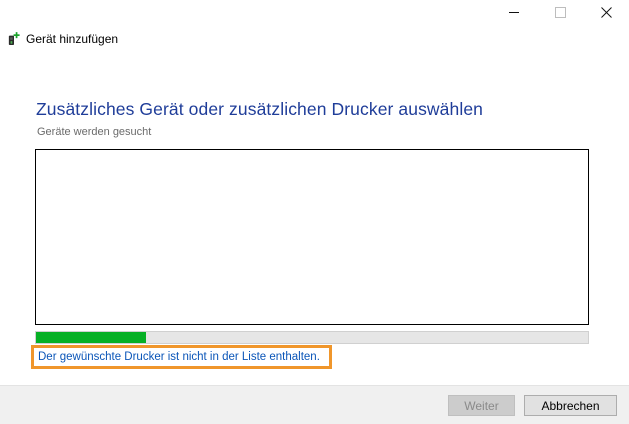 Image resolution: width=629 pixels, height=424 pixels. I want to click on cancel-button: Abbrechen, so click(570, 405).